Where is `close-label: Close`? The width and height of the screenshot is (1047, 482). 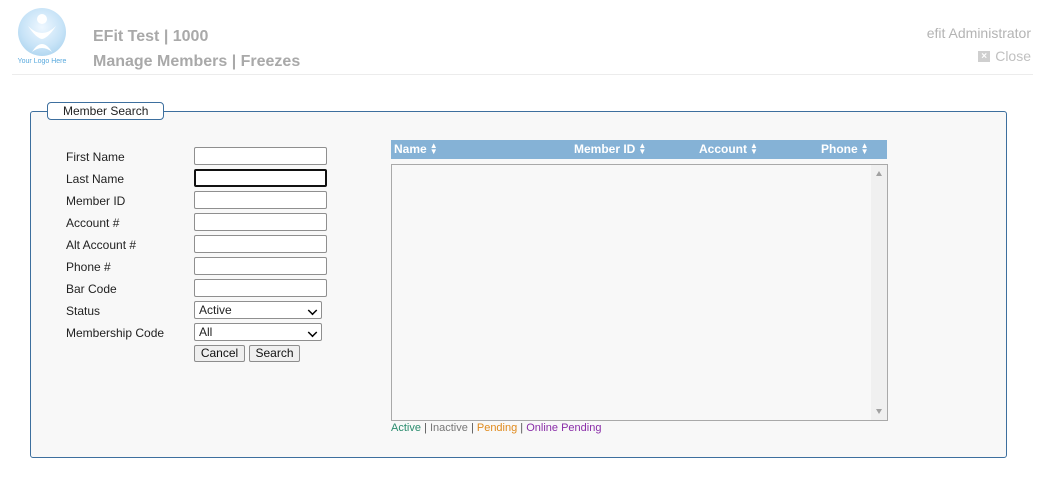
close-label: Close is located at coordinates (1013, 56).